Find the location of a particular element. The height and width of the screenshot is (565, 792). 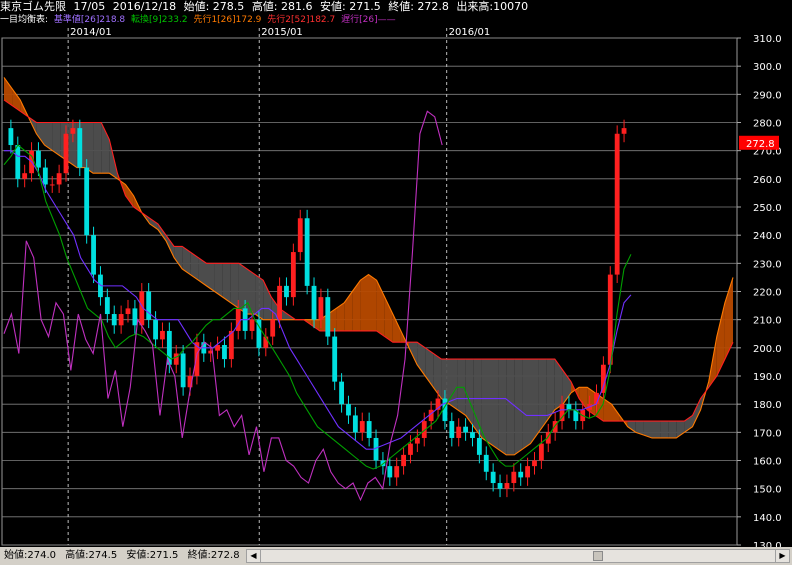

y-tick-label: 300.0 is located at coordinates (767, 67).